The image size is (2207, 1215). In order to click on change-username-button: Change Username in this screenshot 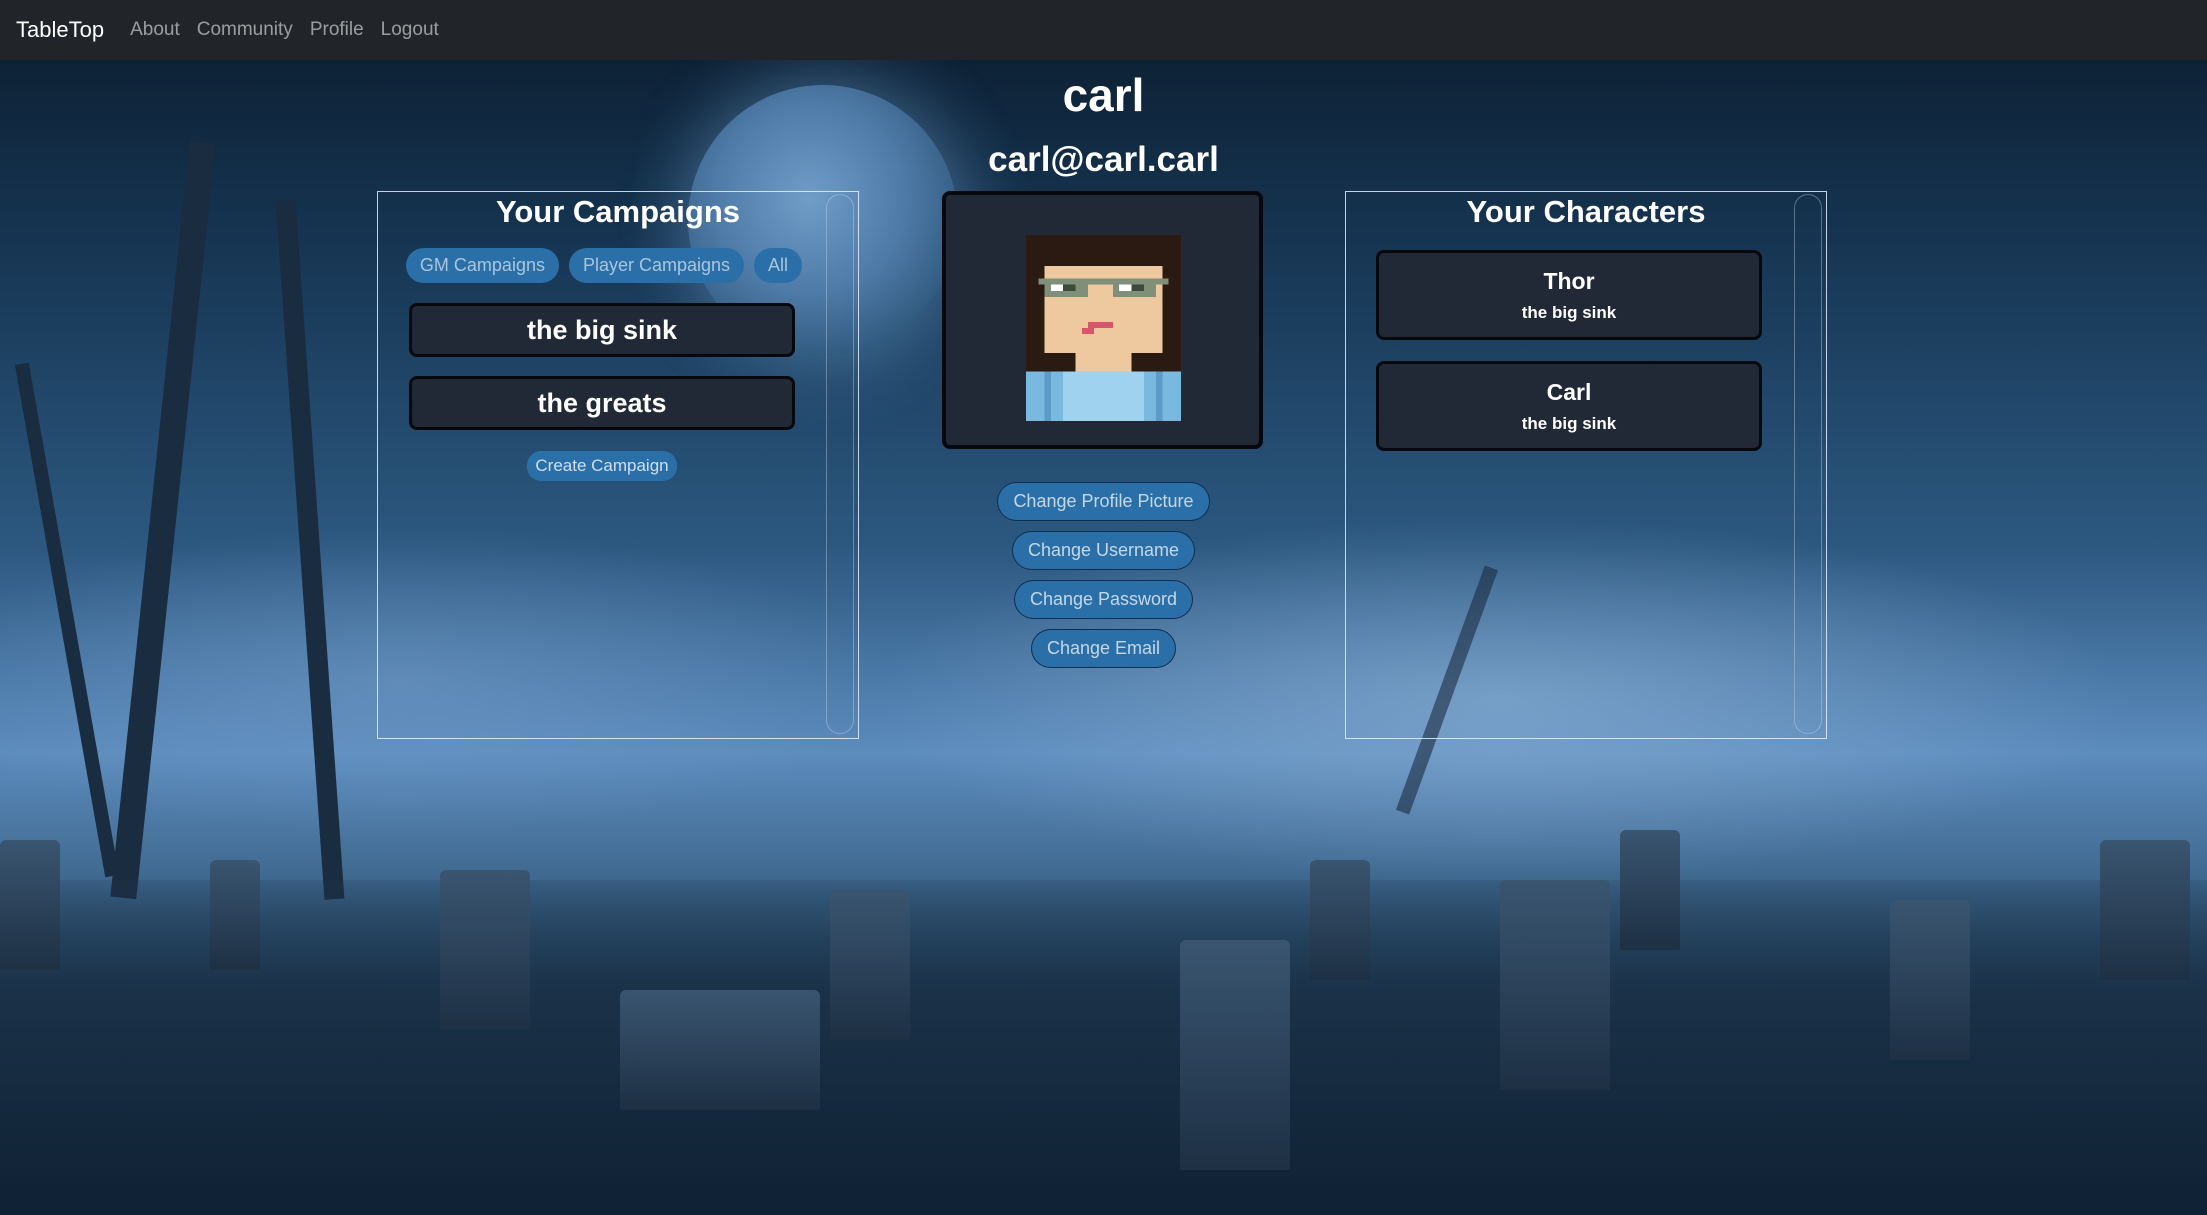, I will do `click(1103, 550)`.